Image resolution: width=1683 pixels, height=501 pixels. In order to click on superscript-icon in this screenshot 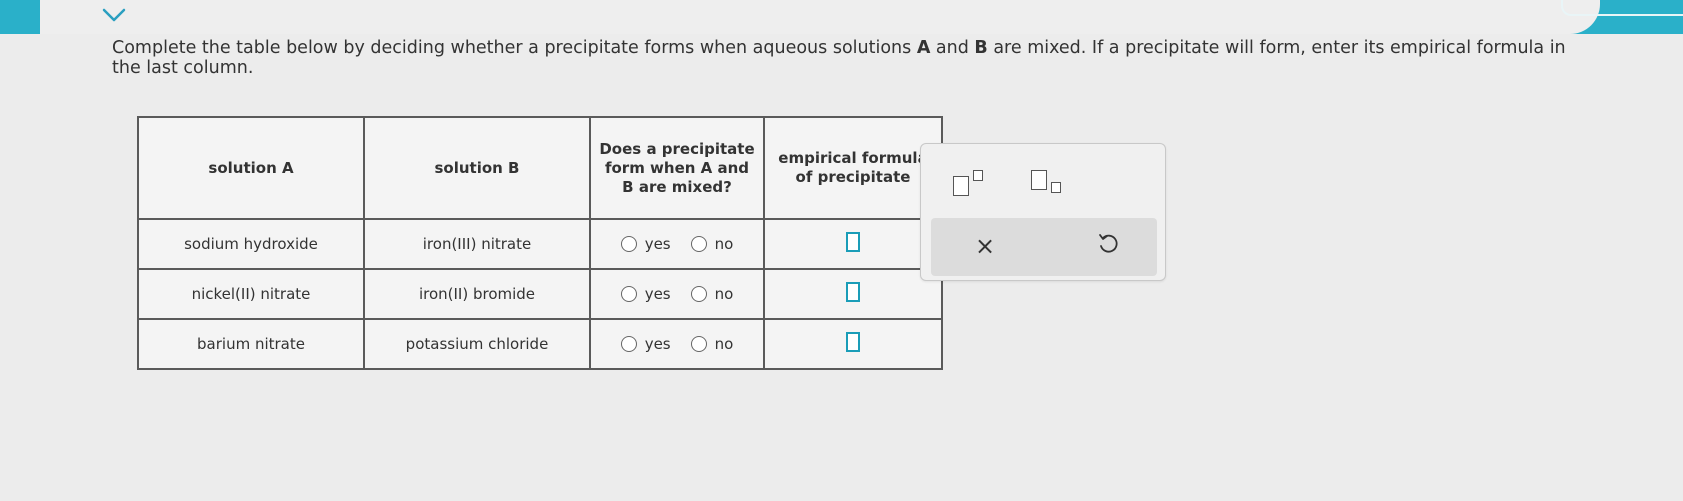, I will do `click(961, 186)`.